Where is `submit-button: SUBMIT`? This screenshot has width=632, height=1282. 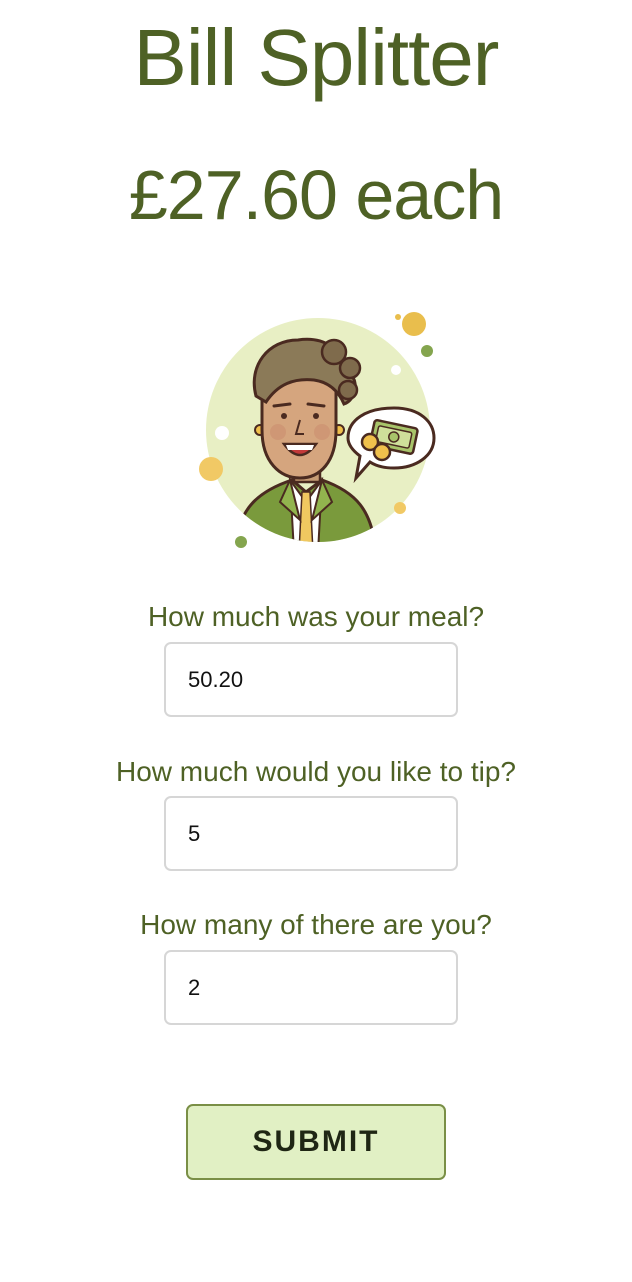
submit-button: SUBMIT is located at coordinates (316, 1142).